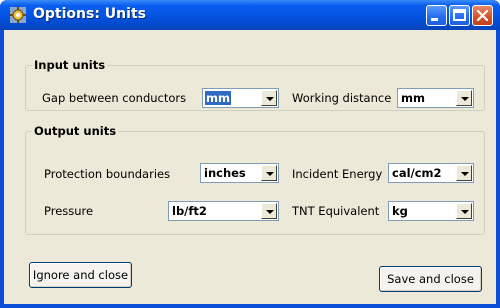  What do you see at coordinates (223, 211) in the screenshot?
I see `pressure-select: lb/ft2` at bounding box center [223, 211].